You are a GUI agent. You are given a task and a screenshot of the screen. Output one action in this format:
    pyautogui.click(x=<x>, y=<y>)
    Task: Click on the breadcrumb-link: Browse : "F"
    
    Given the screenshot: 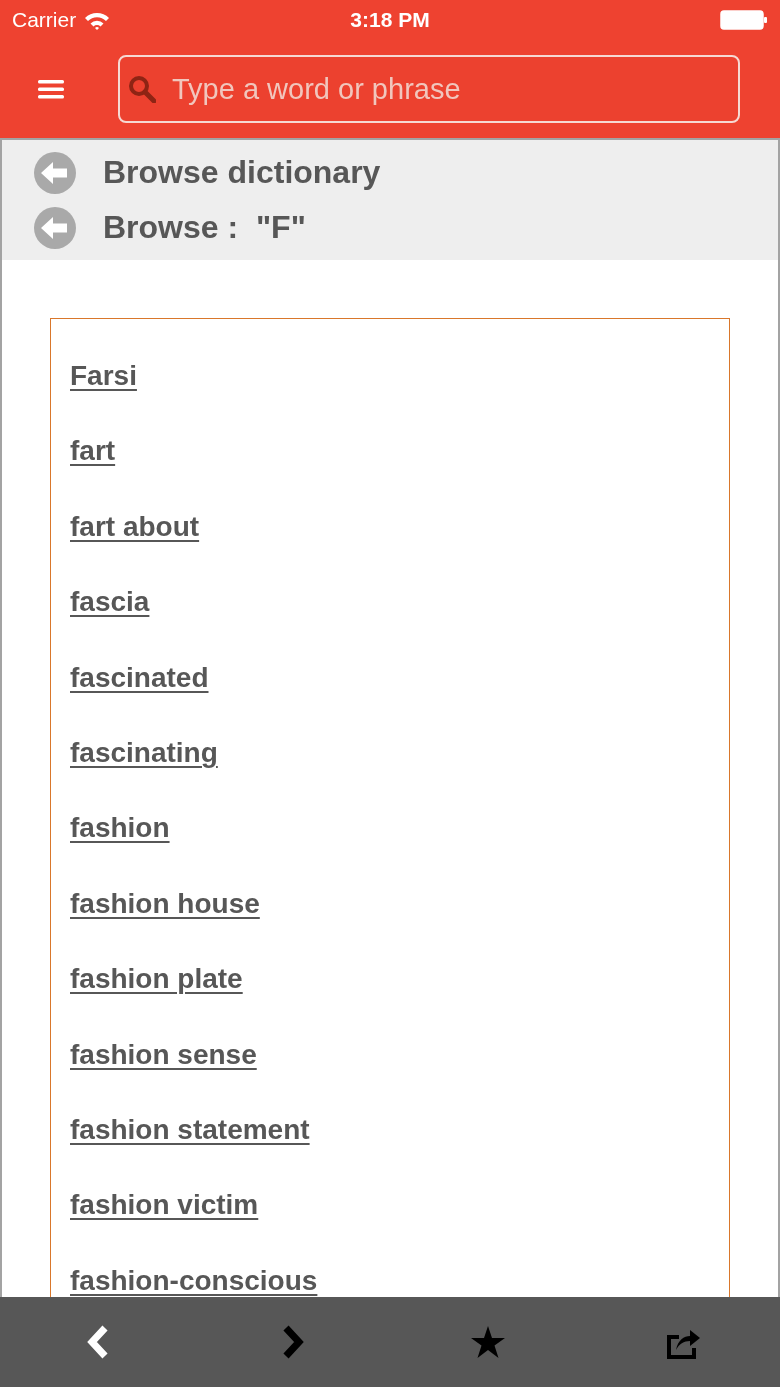 What is the action you would take?
    pyautogui.click(x=154, y=227)
    